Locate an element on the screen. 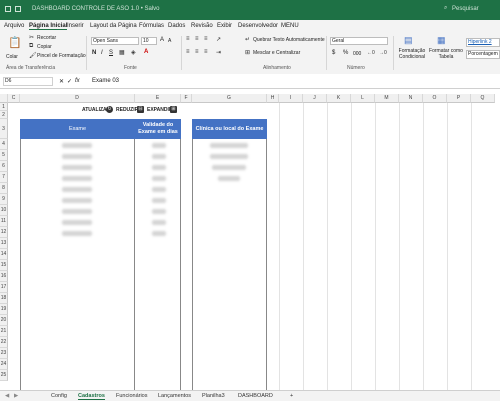 This screenshot has height=401, width=500. row-header: 10 is located at coordinates (4, 210).